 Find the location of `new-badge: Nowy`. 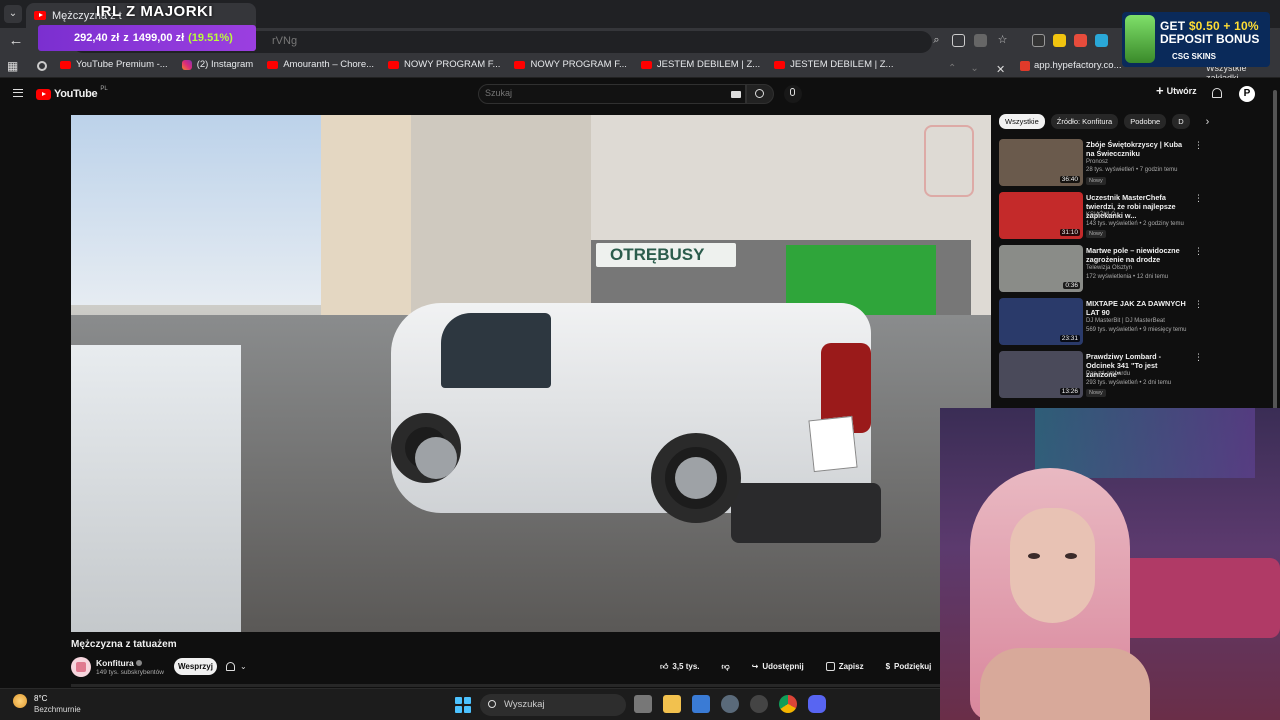

new-badge: Nowy is located at coordinates (1096, 181).